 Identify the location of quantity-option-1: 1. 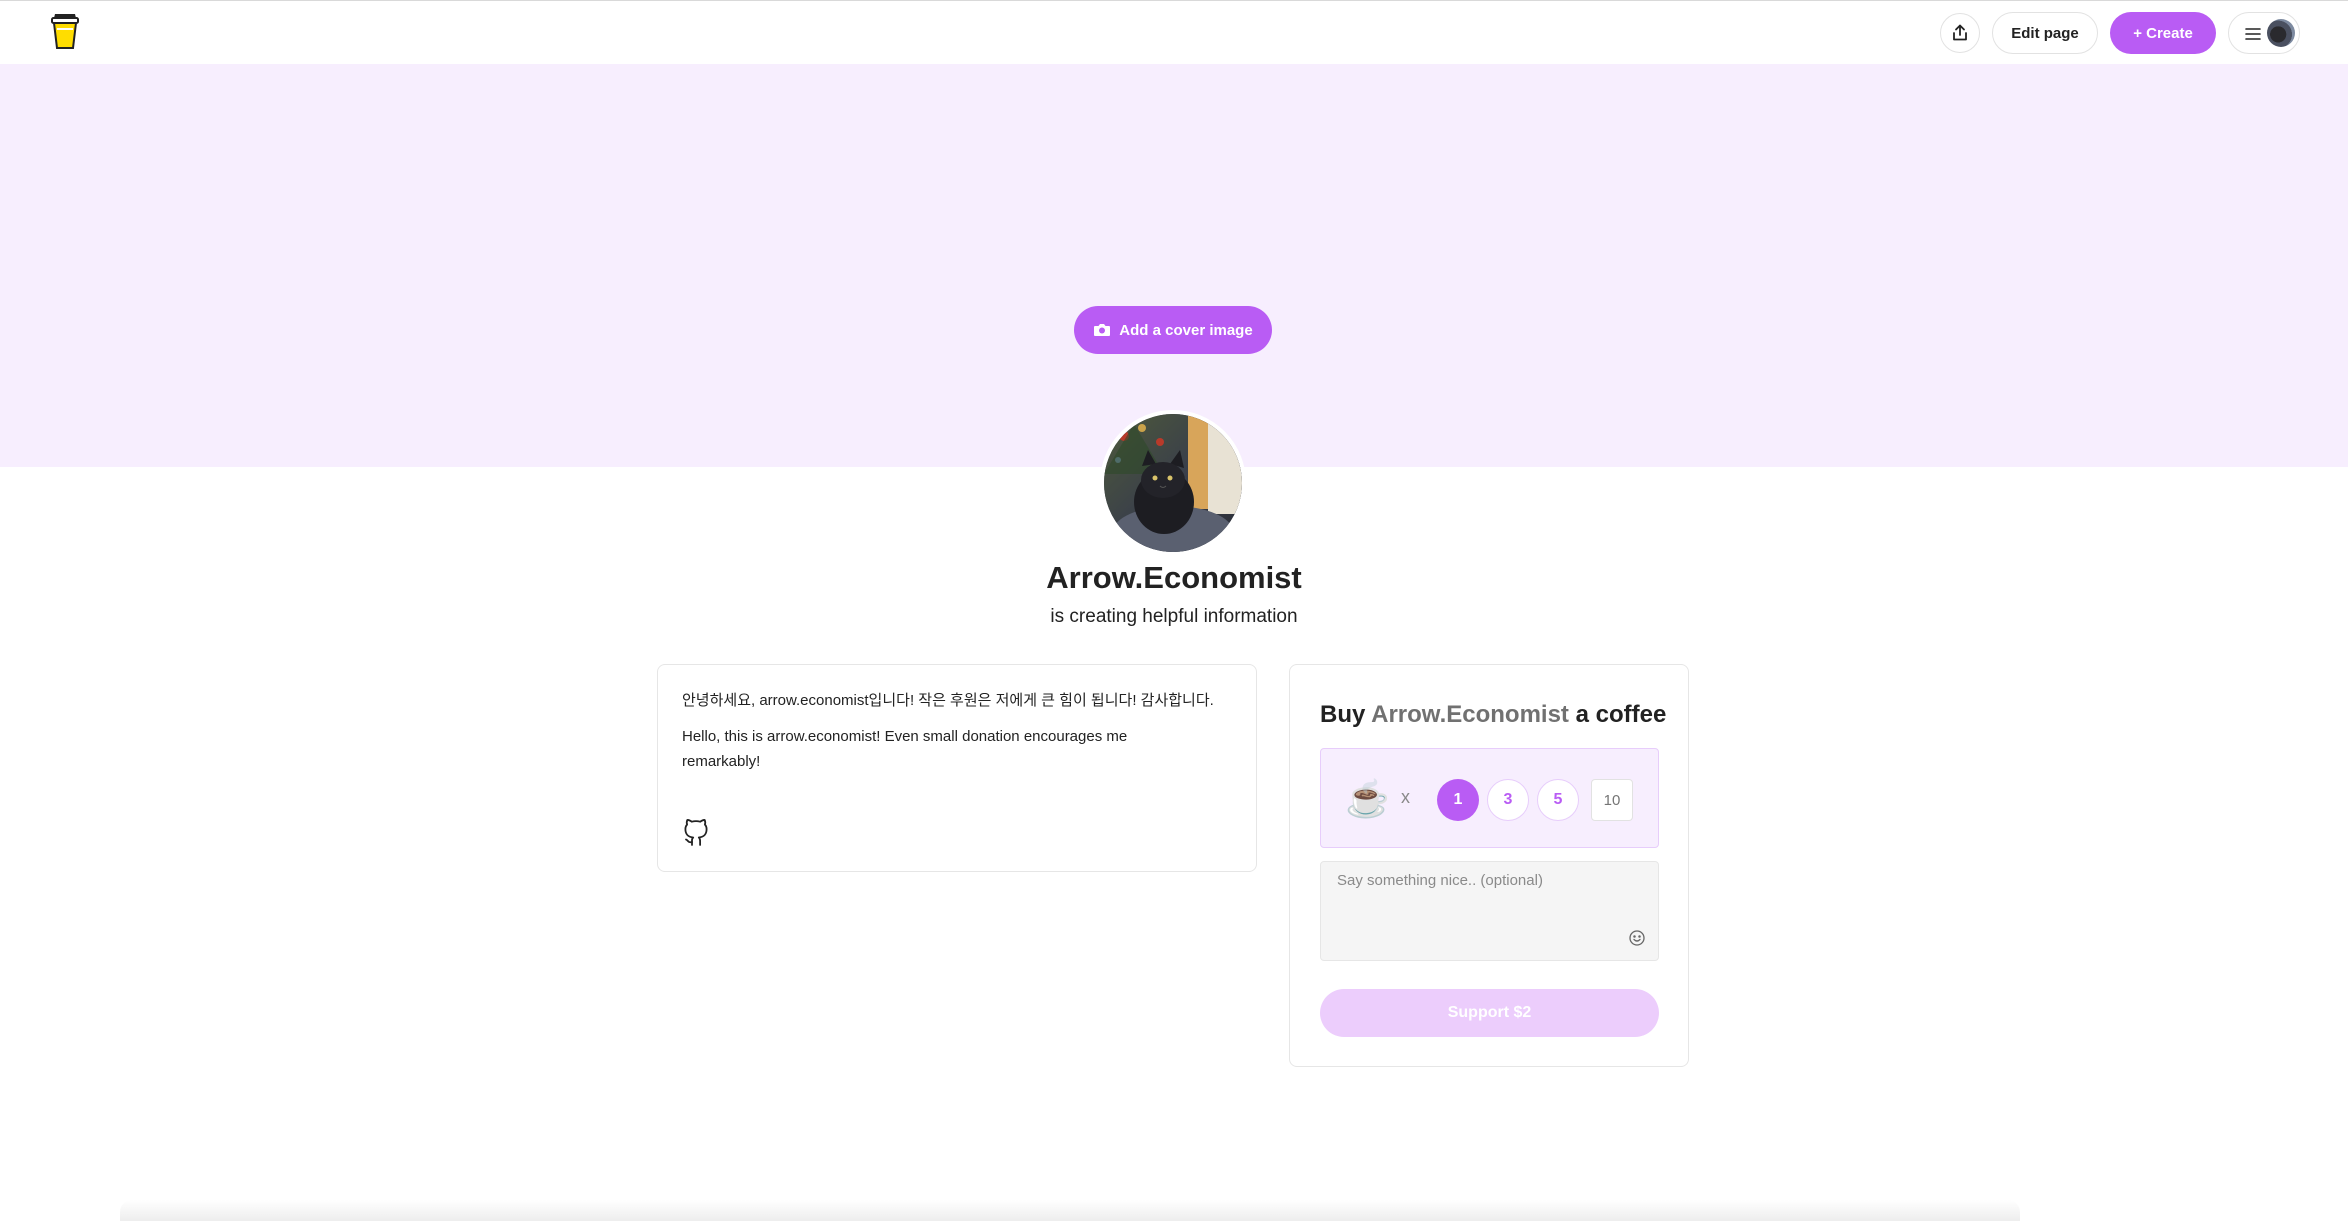
(1458, 800).